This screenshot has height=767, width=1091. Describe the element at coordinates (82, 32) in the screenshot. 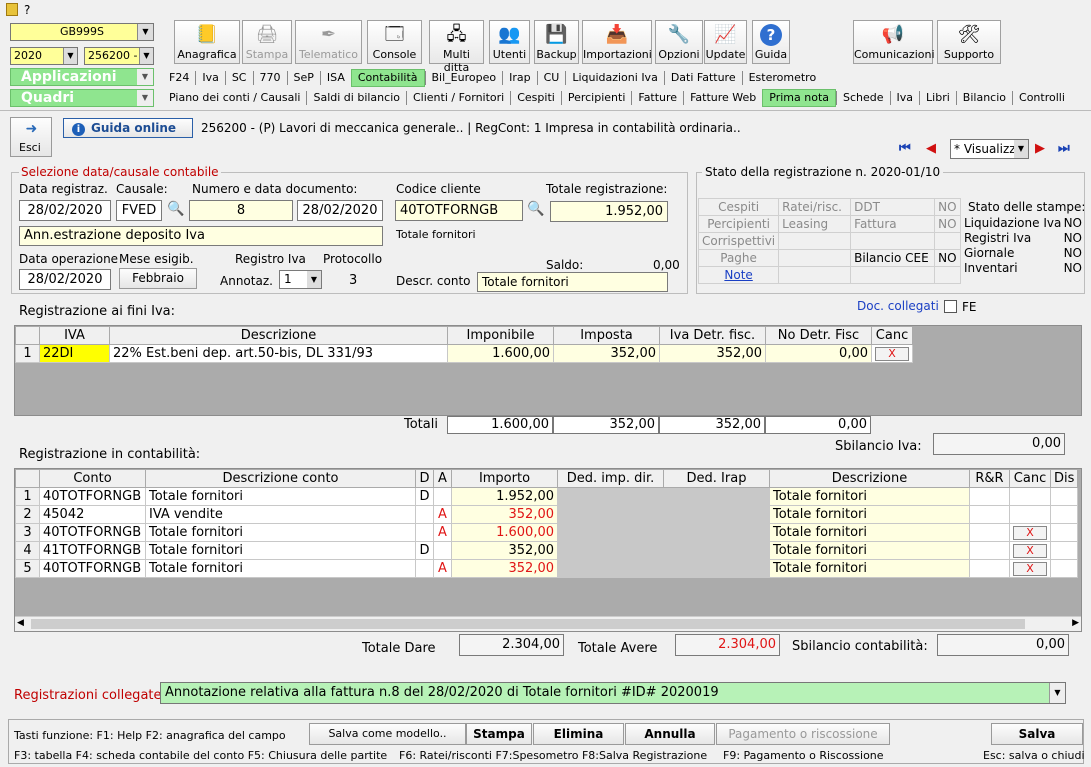

I see `company-select: GB999S ▼` at that location.